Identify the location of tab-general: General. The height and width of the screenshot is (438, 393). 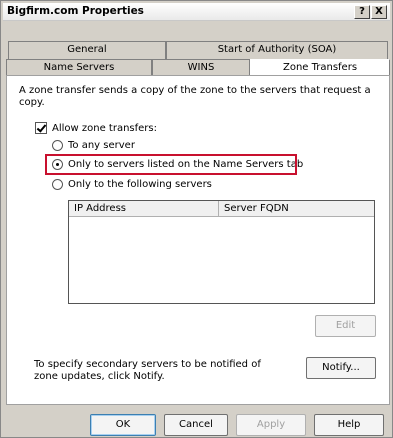
(87, 50).